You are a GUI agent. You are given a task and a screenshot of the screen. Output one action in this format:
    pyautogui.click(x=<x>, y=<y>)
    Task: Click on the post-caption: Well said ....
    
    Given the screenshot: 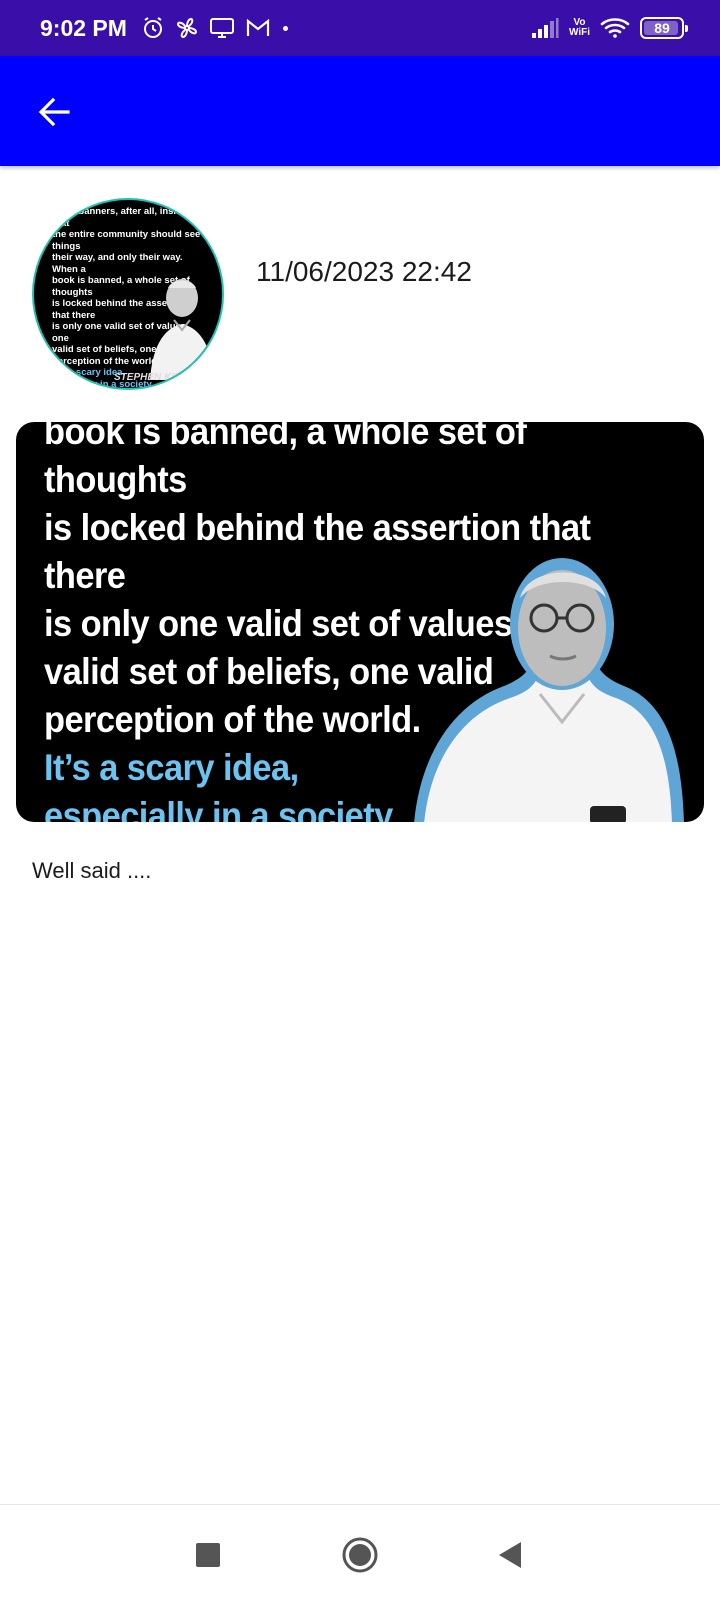 What is the action you would take?
    pyautogui.click(x=92, y=870)
    